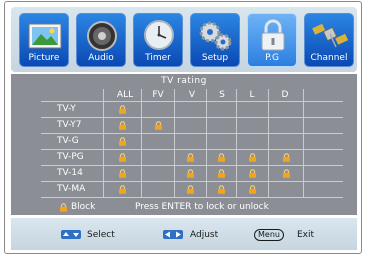 This screenshot has width=367, height=256. I want to click on row-label-tv-14: TV-14, so click(70, 173).